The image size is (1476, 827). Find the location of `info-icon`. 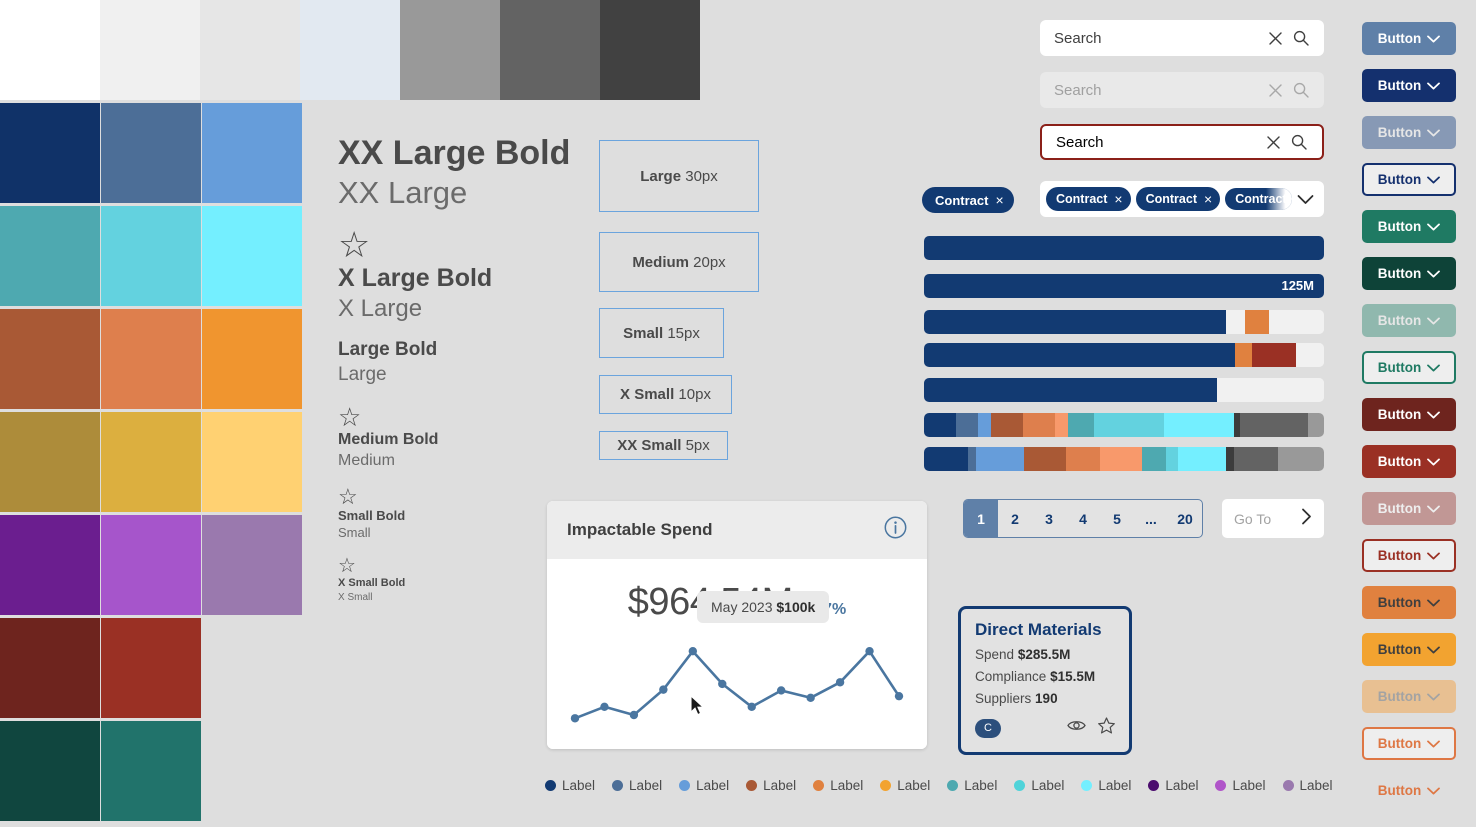

info-icon is located at coordinates (895, 530).